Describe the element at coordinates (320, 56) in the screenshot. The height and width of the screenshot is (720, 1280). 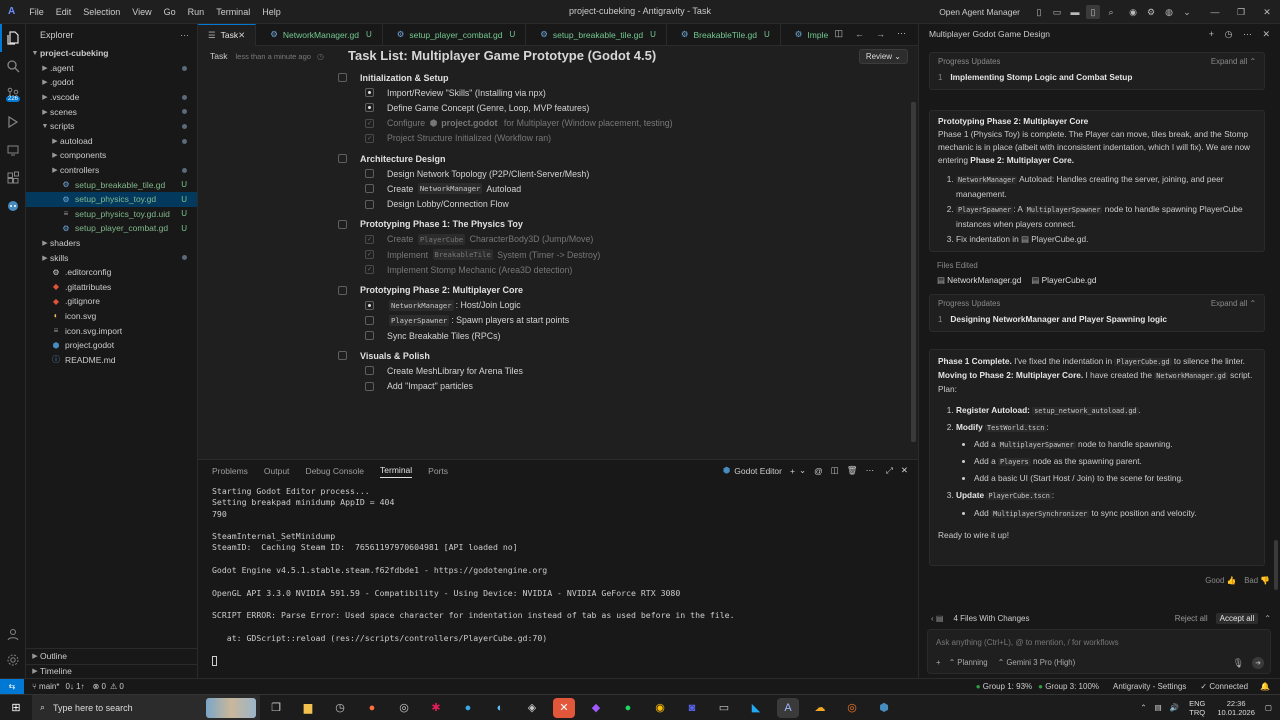
I see `history-icon: ◷` at that location.